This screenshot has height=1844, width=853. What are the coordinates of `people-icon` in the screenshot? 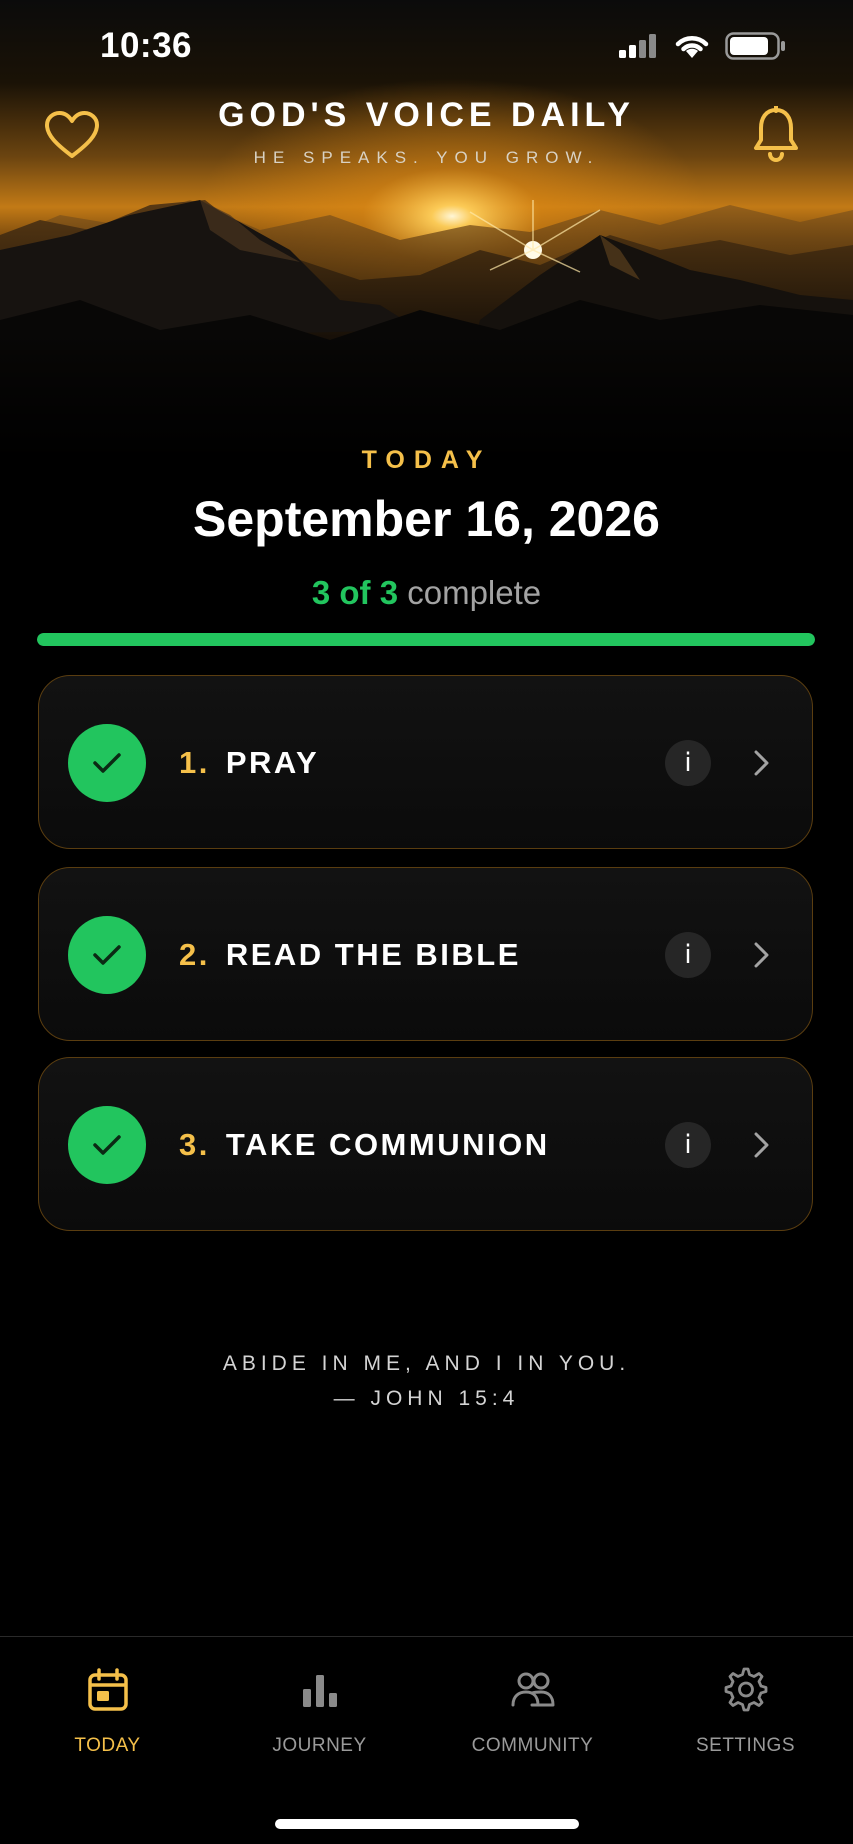 It's located at (532, 1689).